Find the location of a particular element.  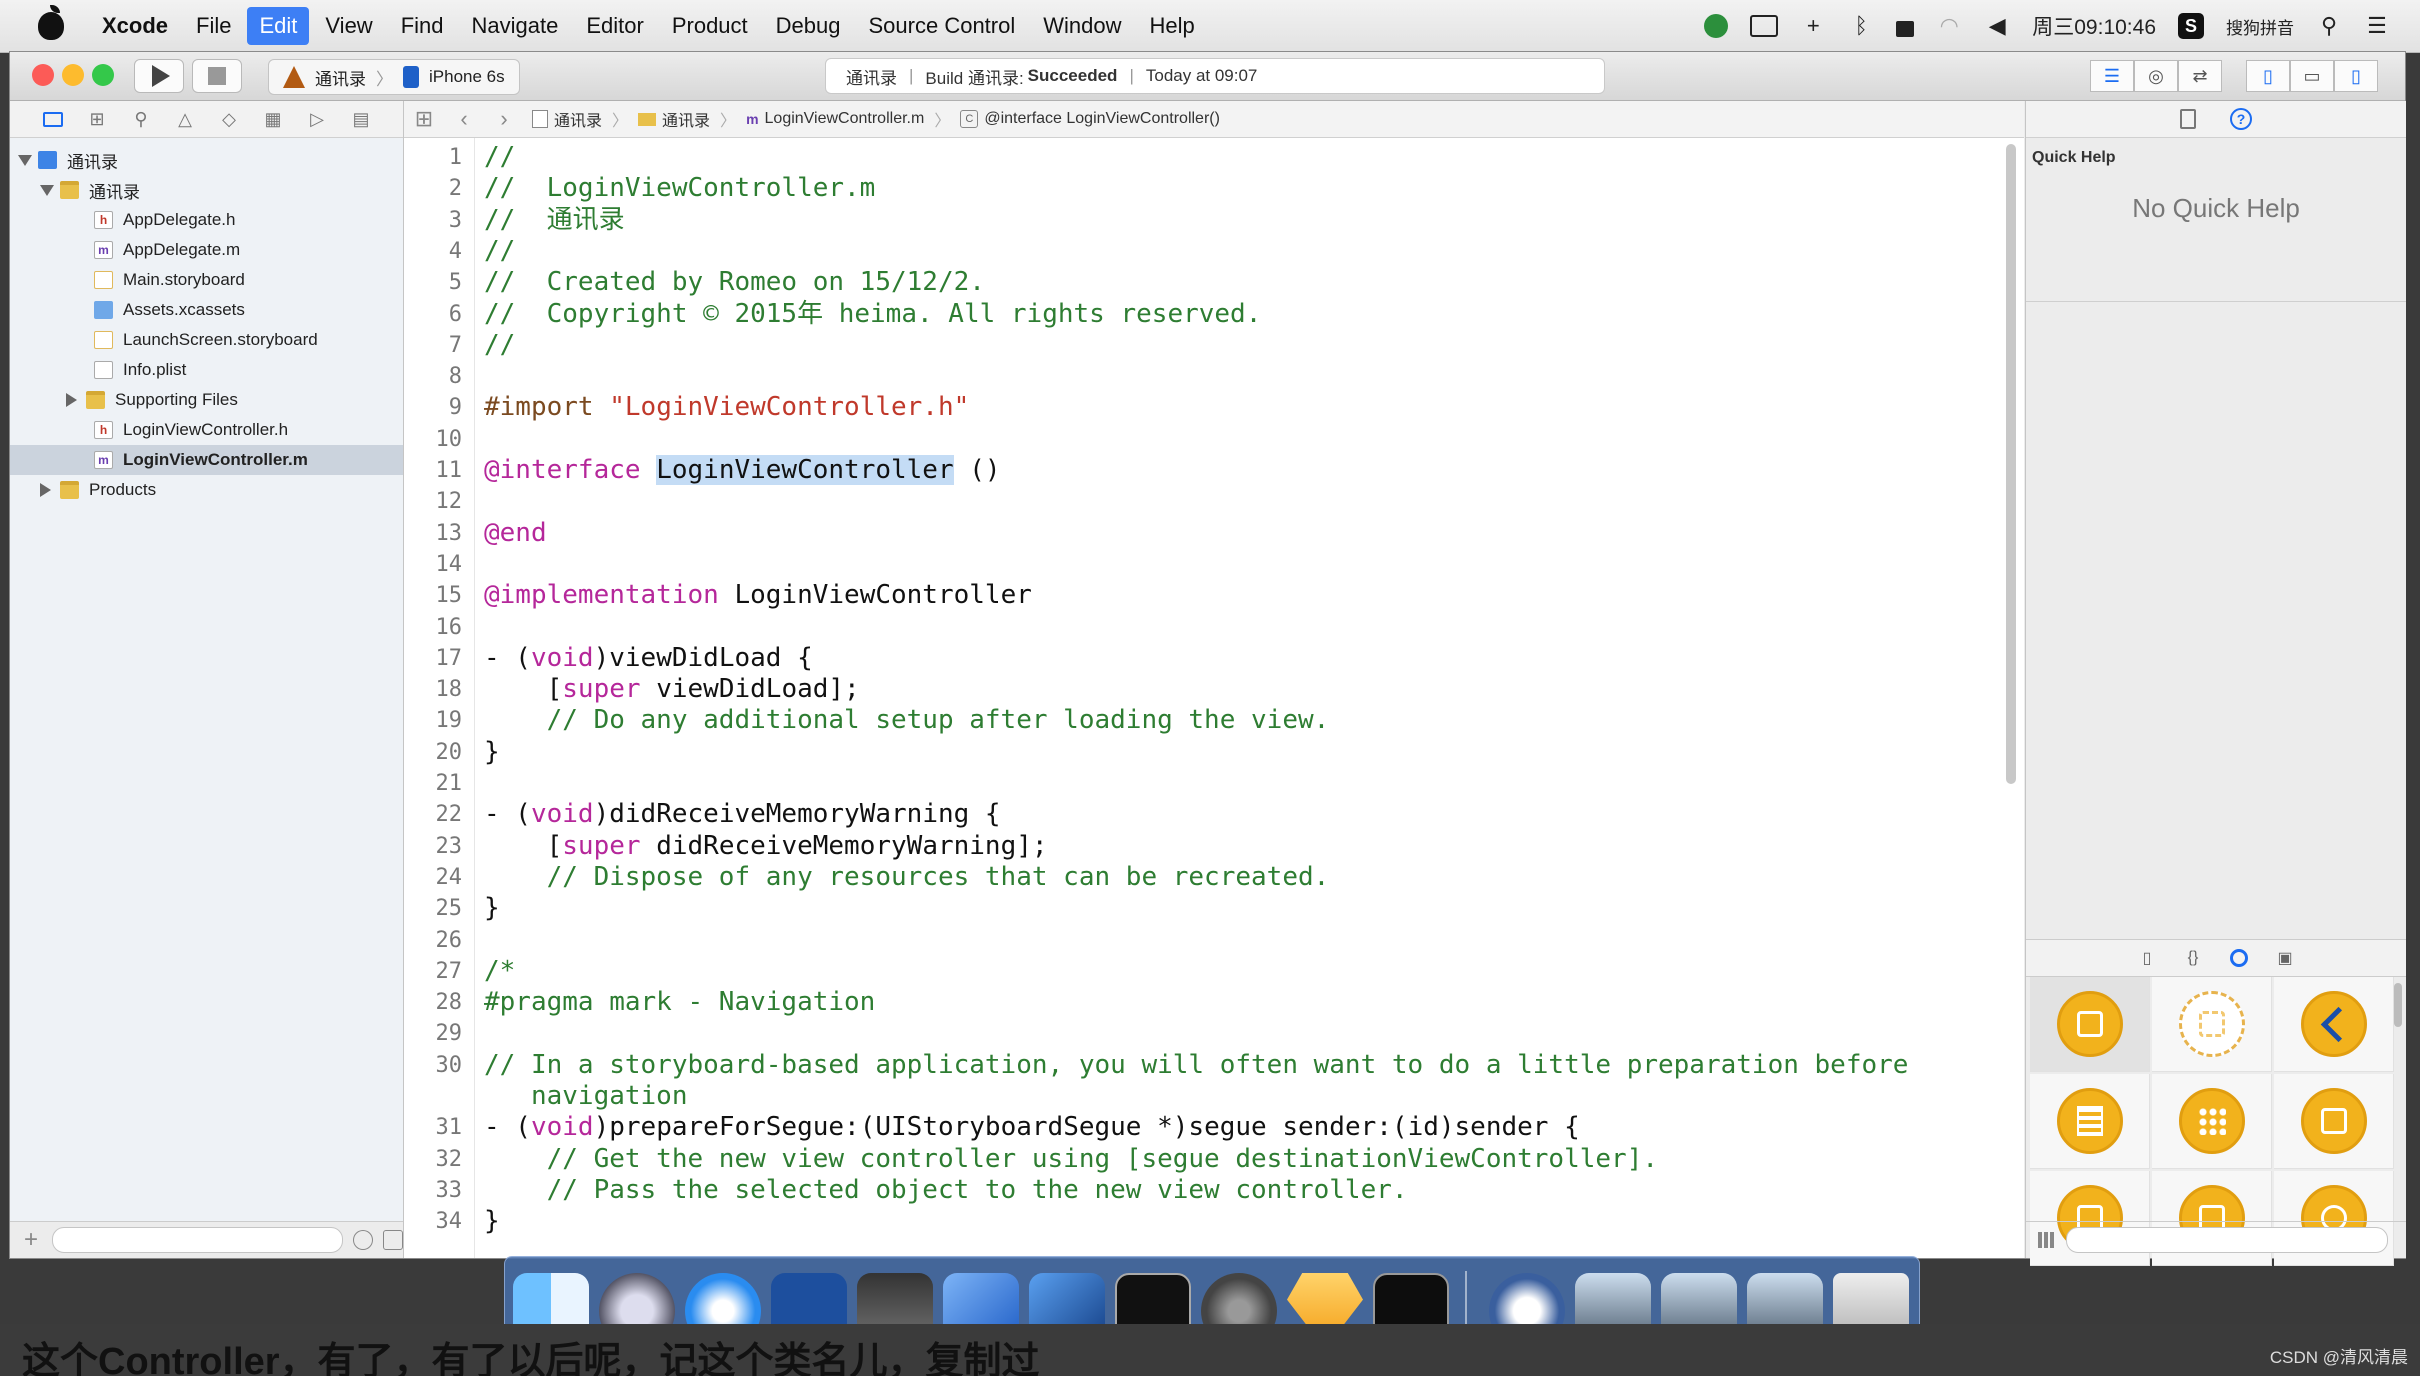

related-items-icon: ⊞ is located at coordinates (424, 119).